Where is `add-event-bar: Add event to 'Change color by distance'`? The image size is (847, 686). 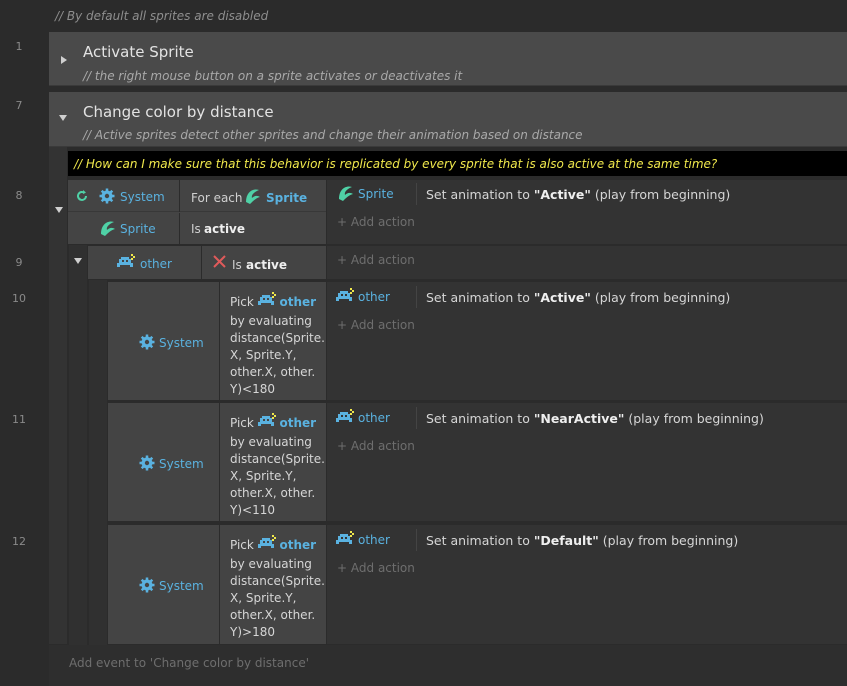 add-event-bar: Add event to 'Change color by distance' is located at coordinates (448, 665).